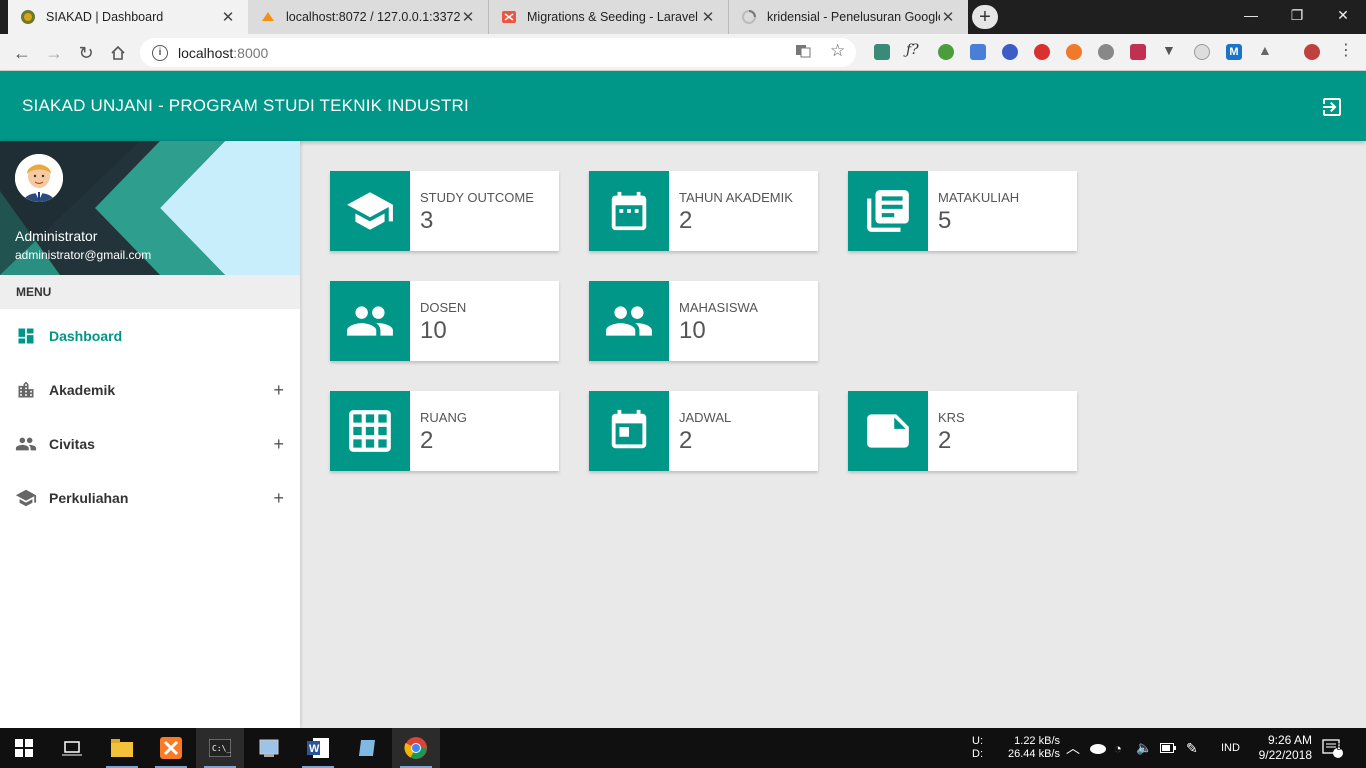 The image size is (1366, 768). Describe the element at coordinates (72, 748) in the screenshot. I see `task-view-icon` at that location.